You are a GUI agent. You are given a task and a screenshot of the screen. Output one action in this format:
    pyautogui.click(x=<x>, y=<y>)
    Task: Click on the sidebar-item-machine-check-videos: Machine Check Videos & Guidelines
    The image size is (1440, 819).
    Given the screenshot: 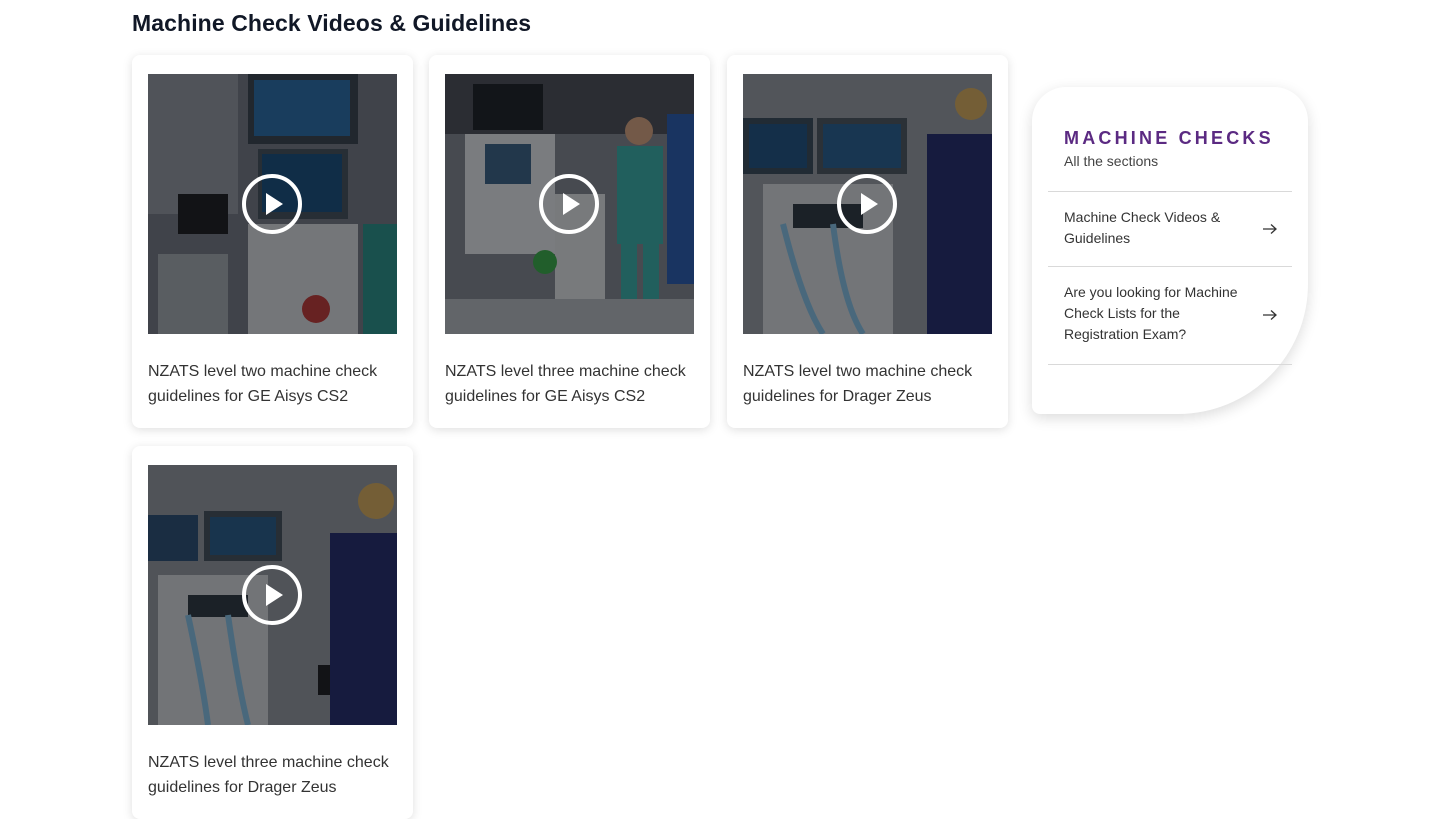 What is the action you would take?
    pyautogui.click(x=1170, y=229)
    